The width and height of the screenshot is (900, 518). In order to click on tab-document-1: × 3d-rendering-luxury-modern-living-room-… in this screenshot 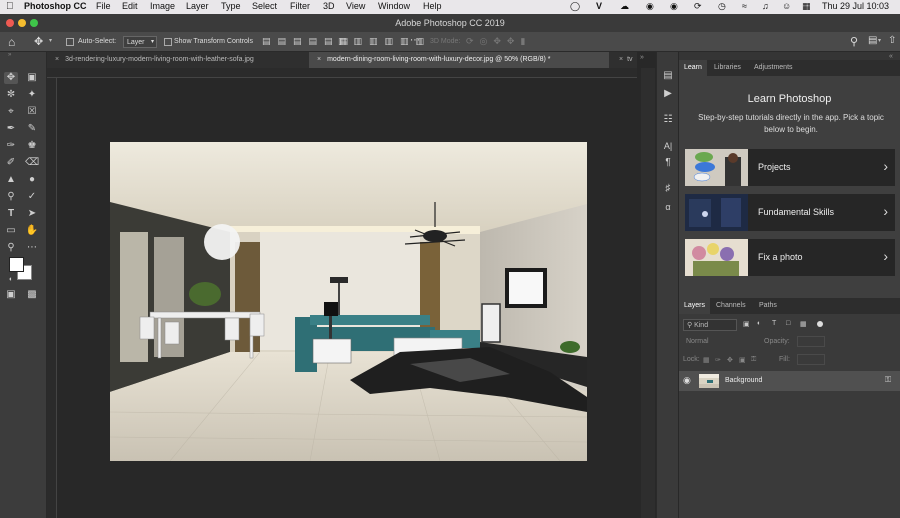, I will do `click(177, 60)`.